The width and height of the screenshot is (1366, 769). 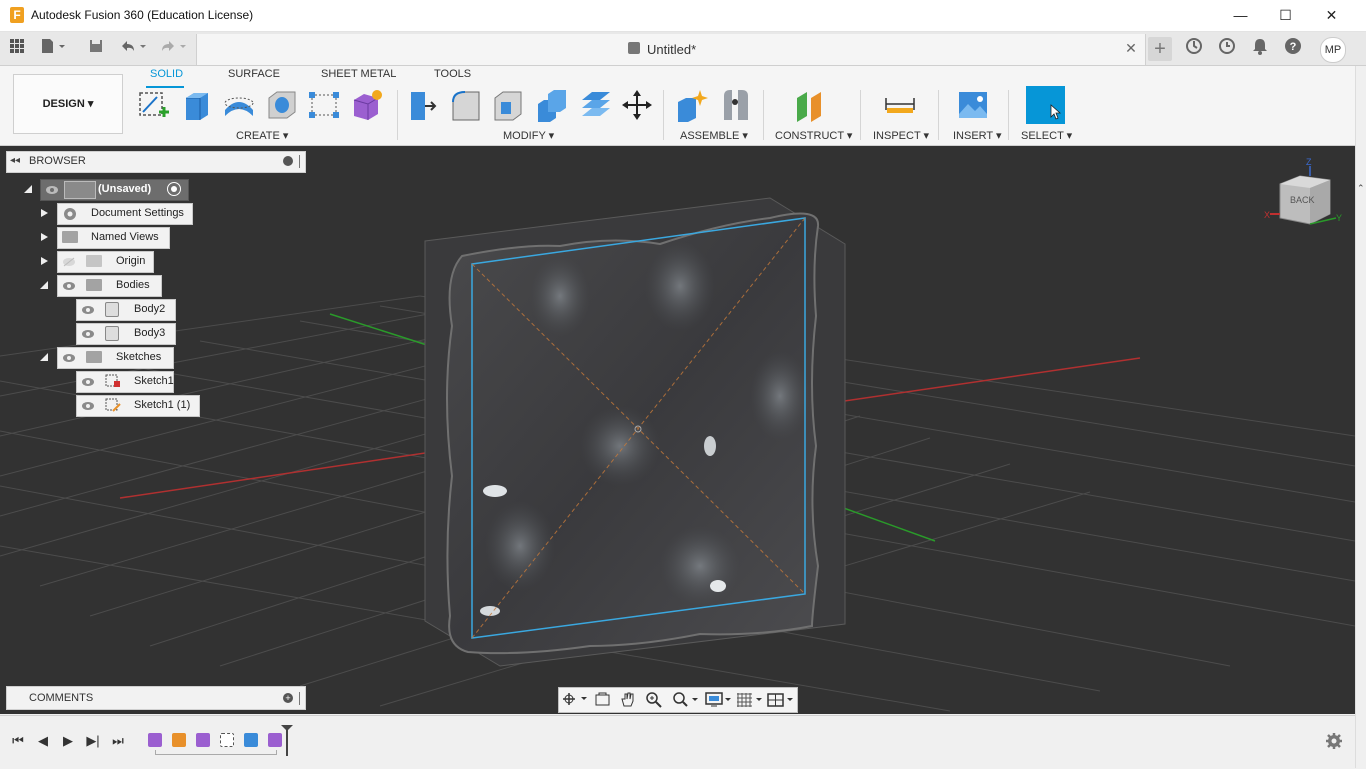 What do you see at coordinates (750, 701) in the screenshot?
I see `grid-settings-icon` at bounding box center [750, 701].